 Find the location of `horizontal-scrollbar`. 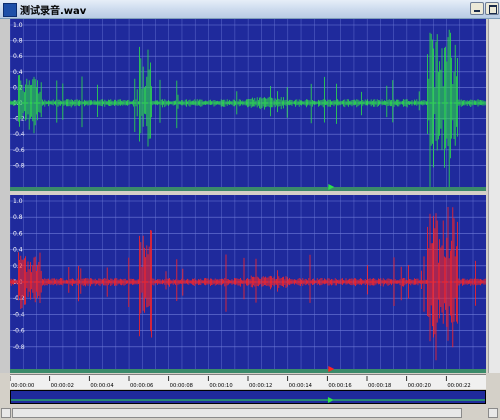

horizontal-scrollbar is located at coordinates (250, 413).